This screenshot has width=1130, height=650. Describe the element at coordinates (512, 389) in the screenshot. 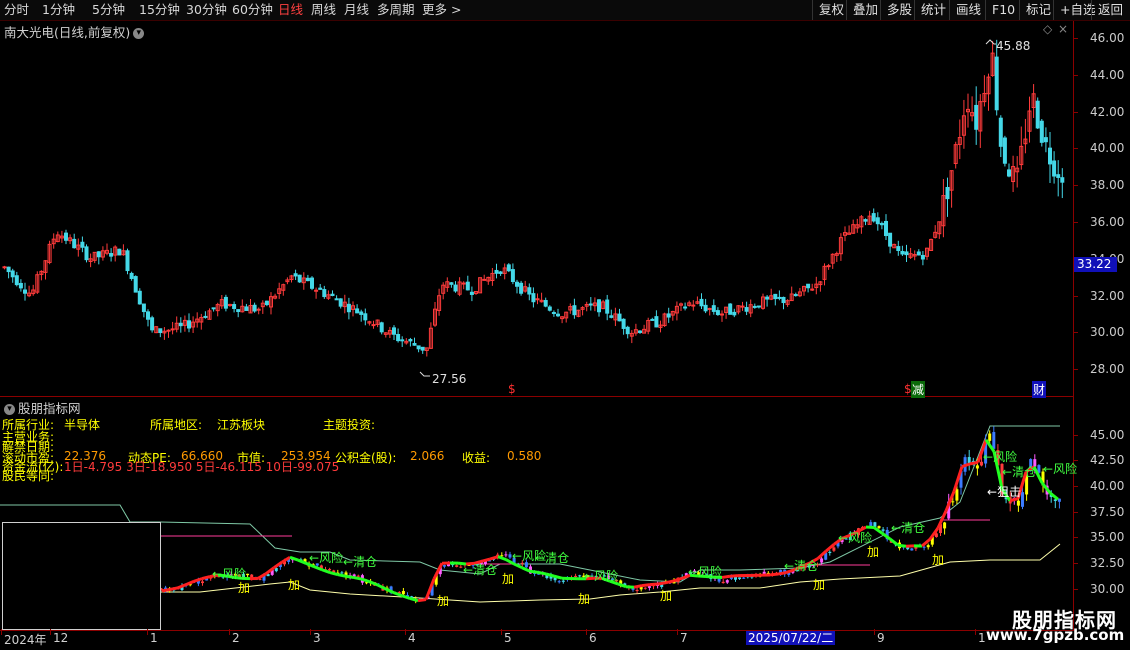

I see `event-marker: $` at that location.